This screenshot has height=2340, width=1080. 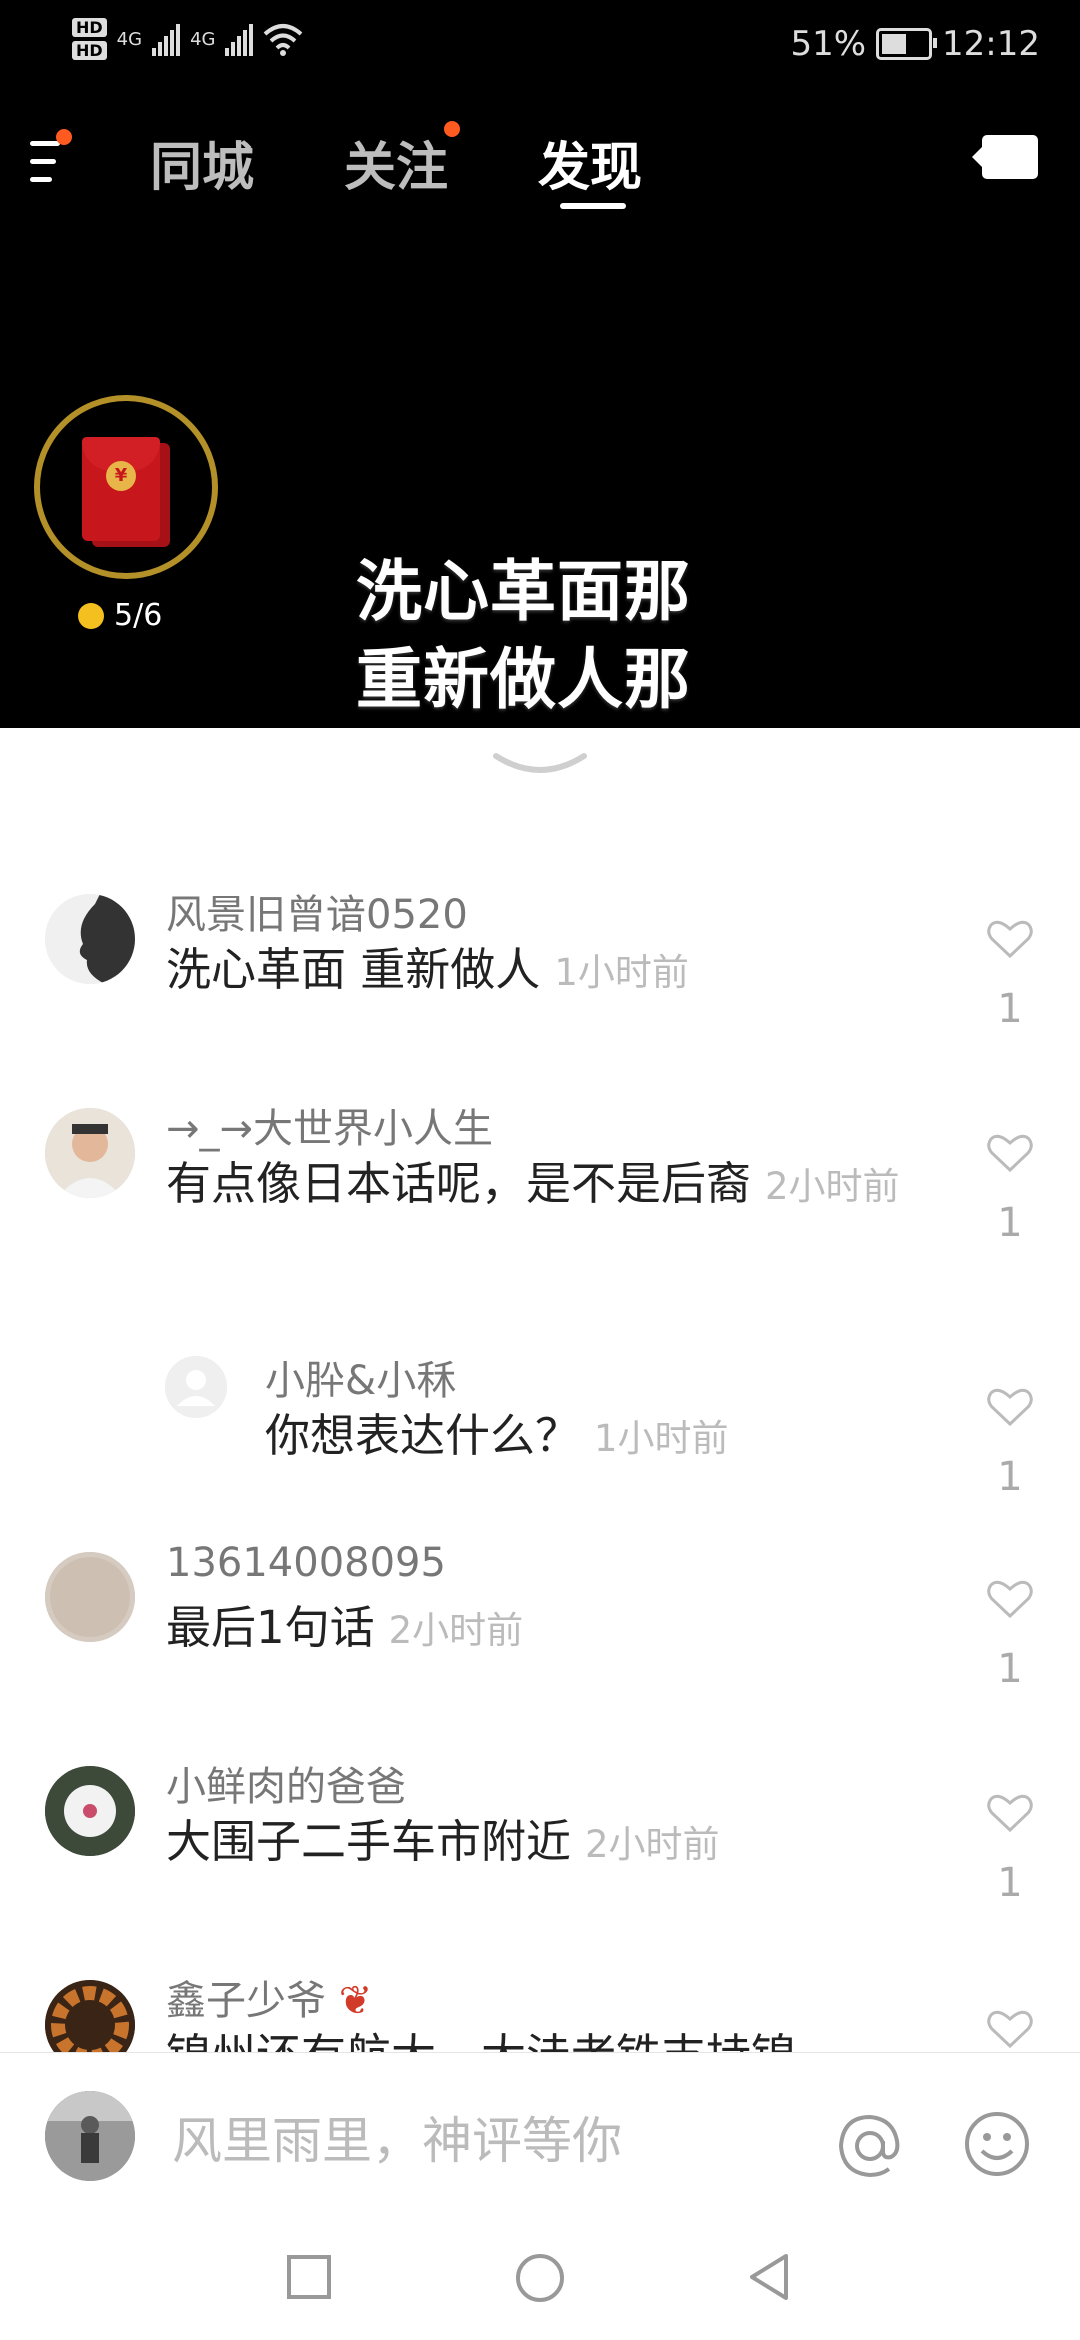 I want to click on caption-line: 洗心革面那, so click(x=523, y=591).